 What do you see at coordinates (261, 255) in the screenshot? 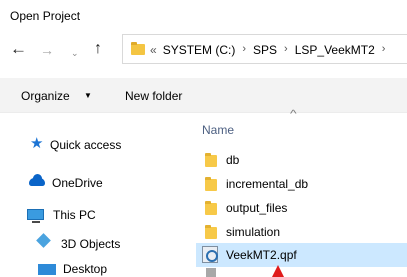
I see `file-name: VeekMT2.qpf` at bounding box center [261, 255].